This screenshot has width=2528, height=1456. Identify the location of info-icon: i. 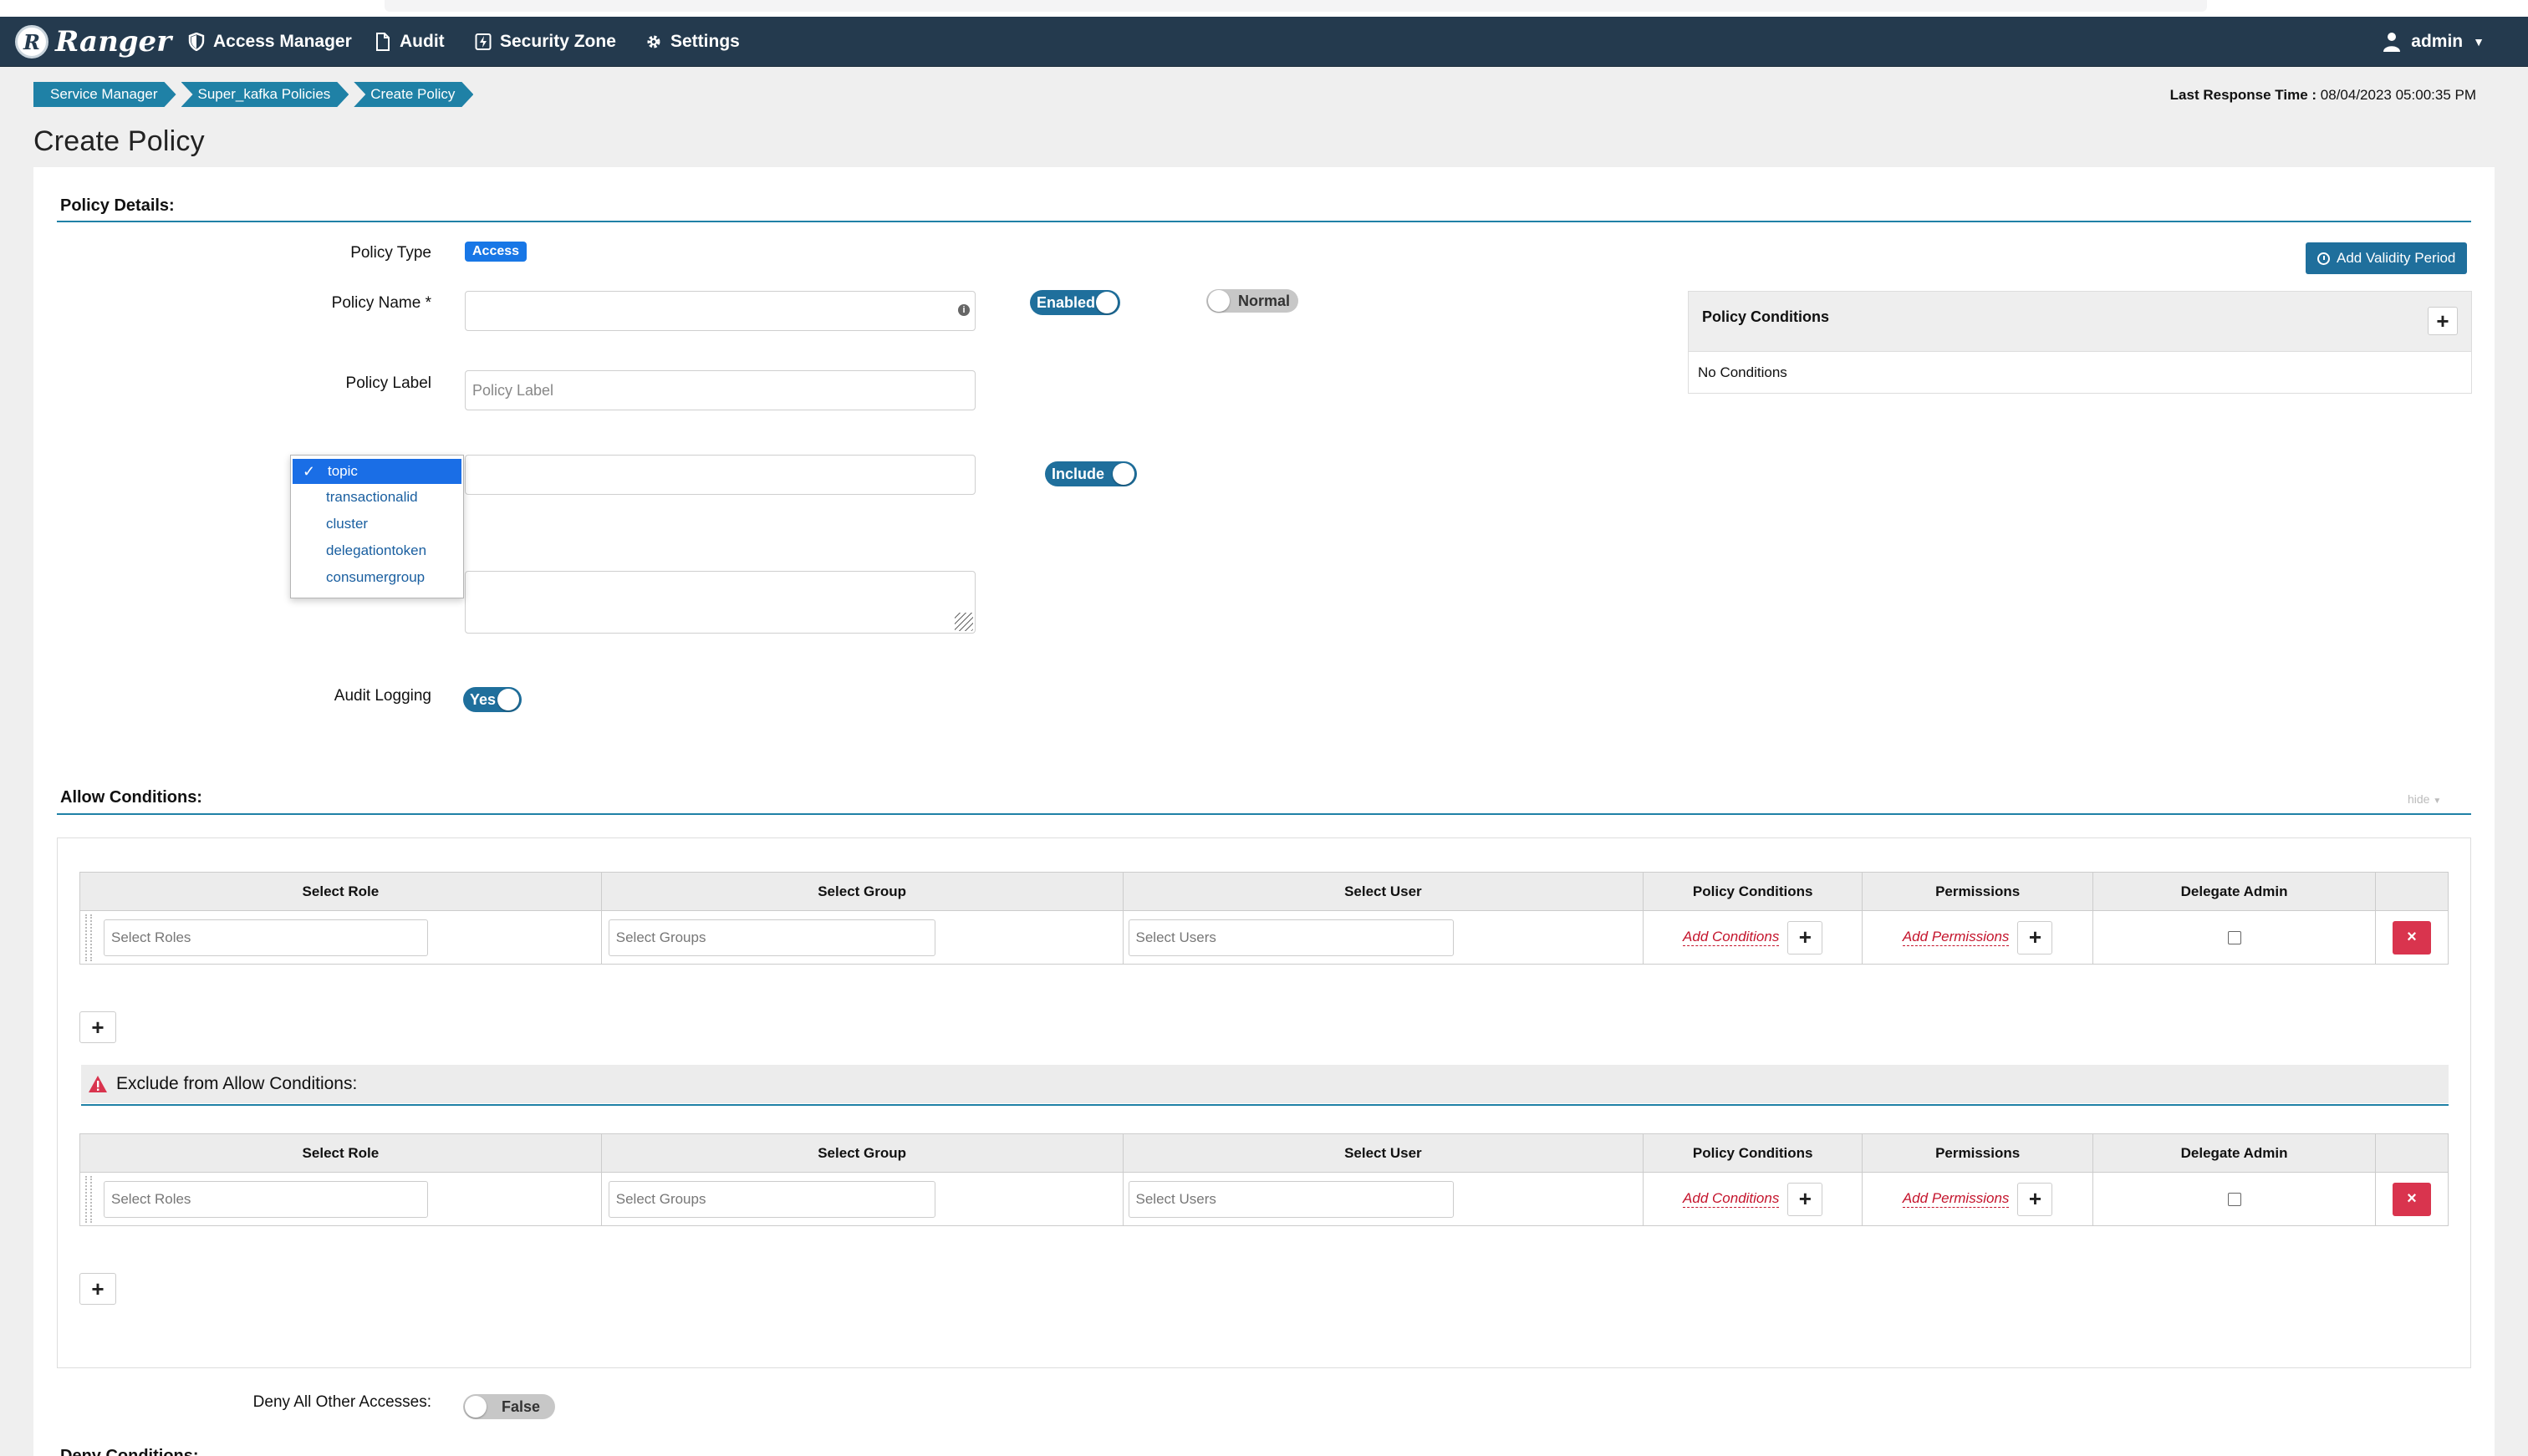
(964, 310).